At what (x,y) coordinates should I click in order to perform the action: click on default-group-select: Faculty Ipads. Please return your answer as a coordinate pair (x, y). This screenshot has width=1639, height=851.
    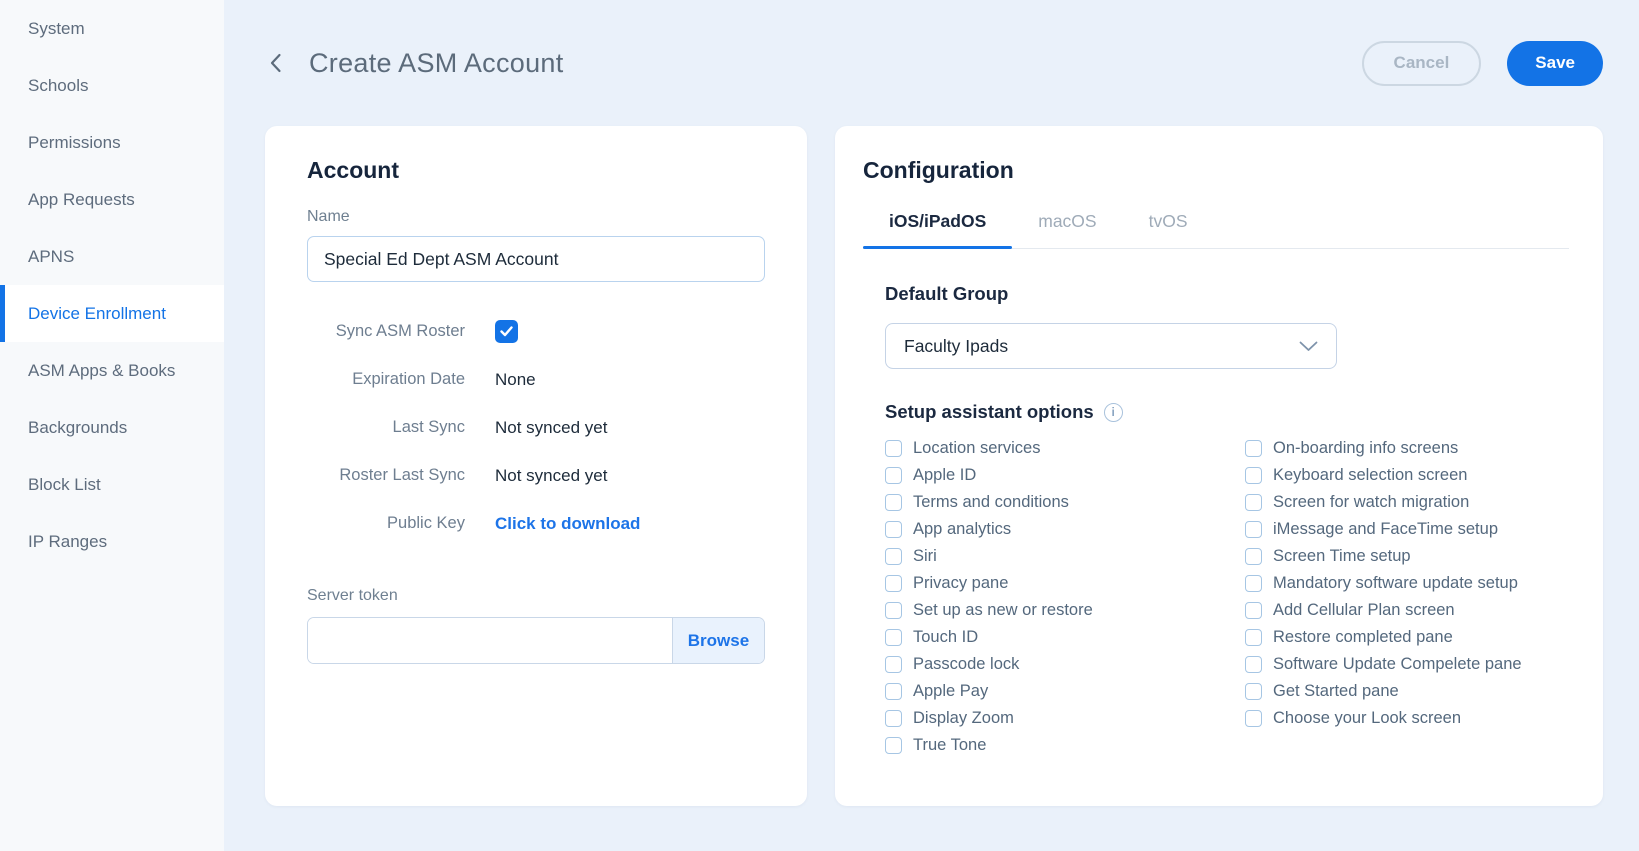
    Looking at the image, I should click on (1111, 346).